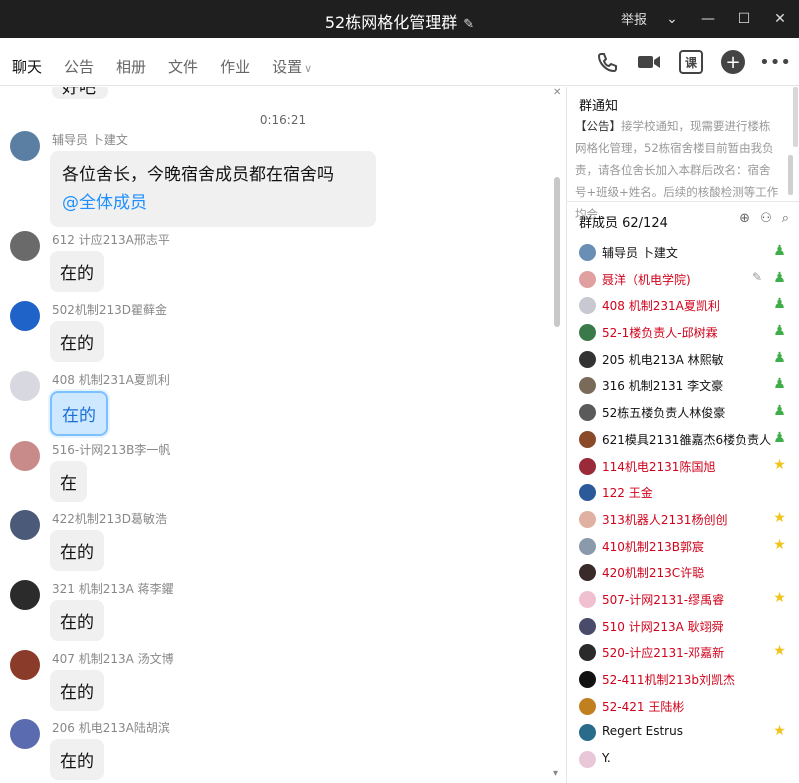  Describe the element at coordinates (691, 62) in the screenshot. I see `course-icon: 课` at that location.